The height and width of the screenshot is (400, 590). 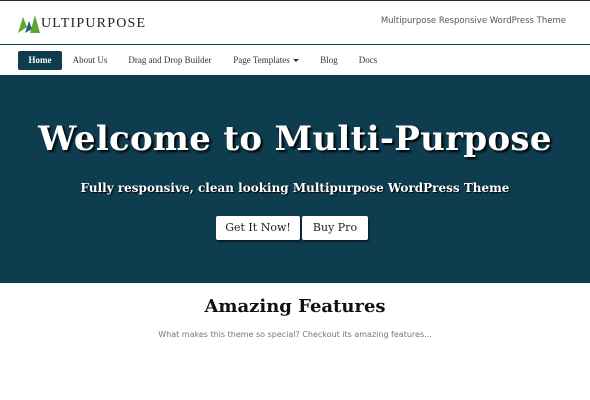 What do you see at coordinates (295, 306) in the screenshot?
I see `features-heading: Amazing Features` at bounding box center [295, 306].